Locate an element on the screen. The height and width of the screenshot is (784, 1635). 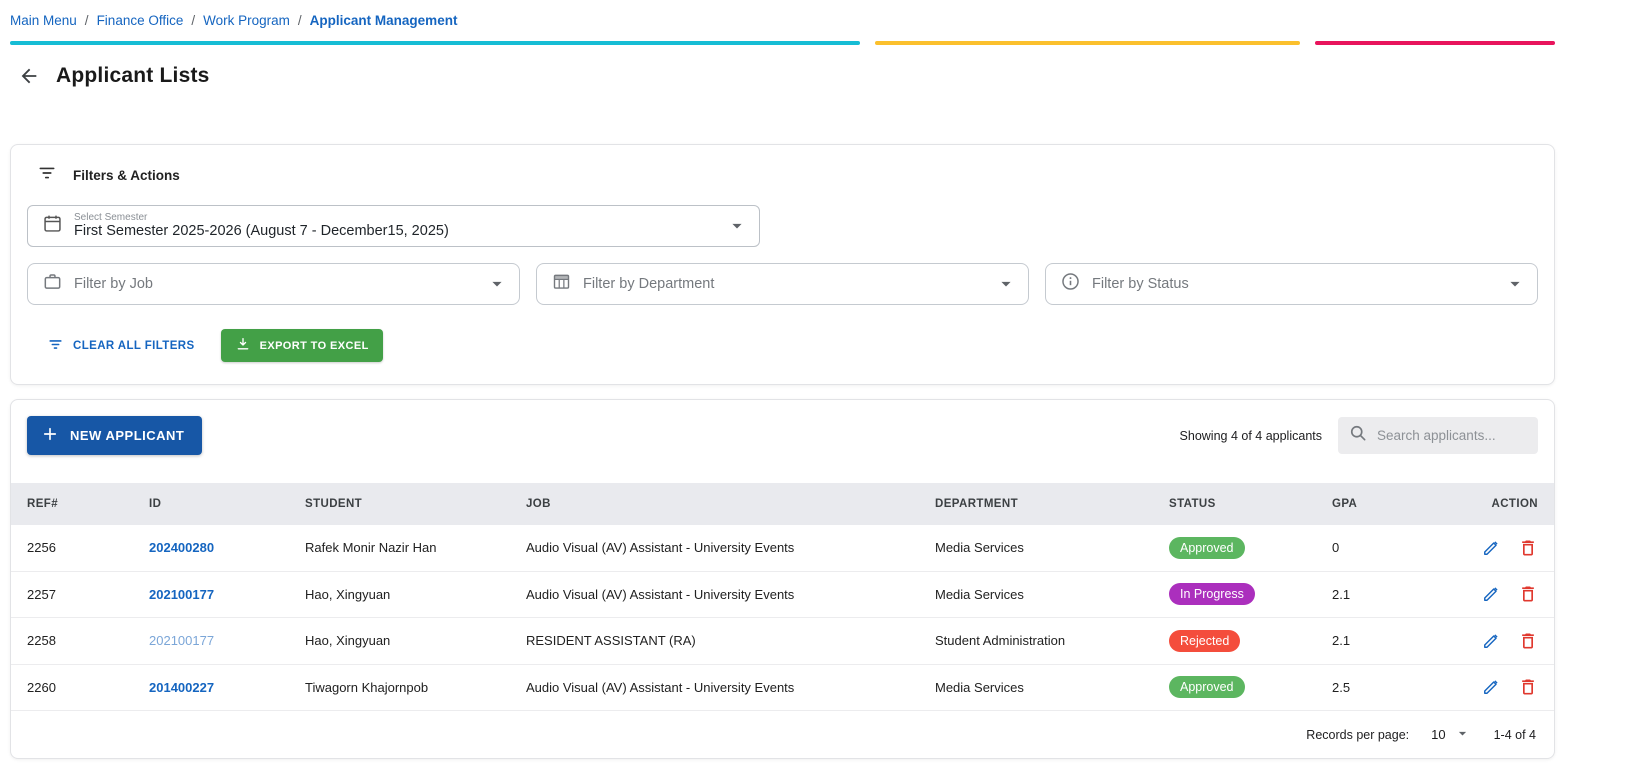
plus-icon is located at coordinates (50, 435).